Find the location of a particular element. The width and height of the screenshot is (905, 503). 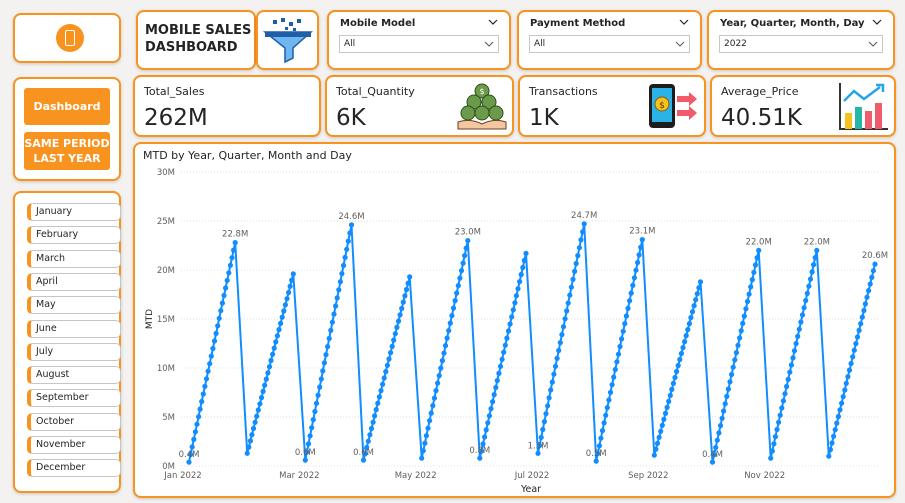

dashboard-button: Dashboard is located at coordinates (67, 106).